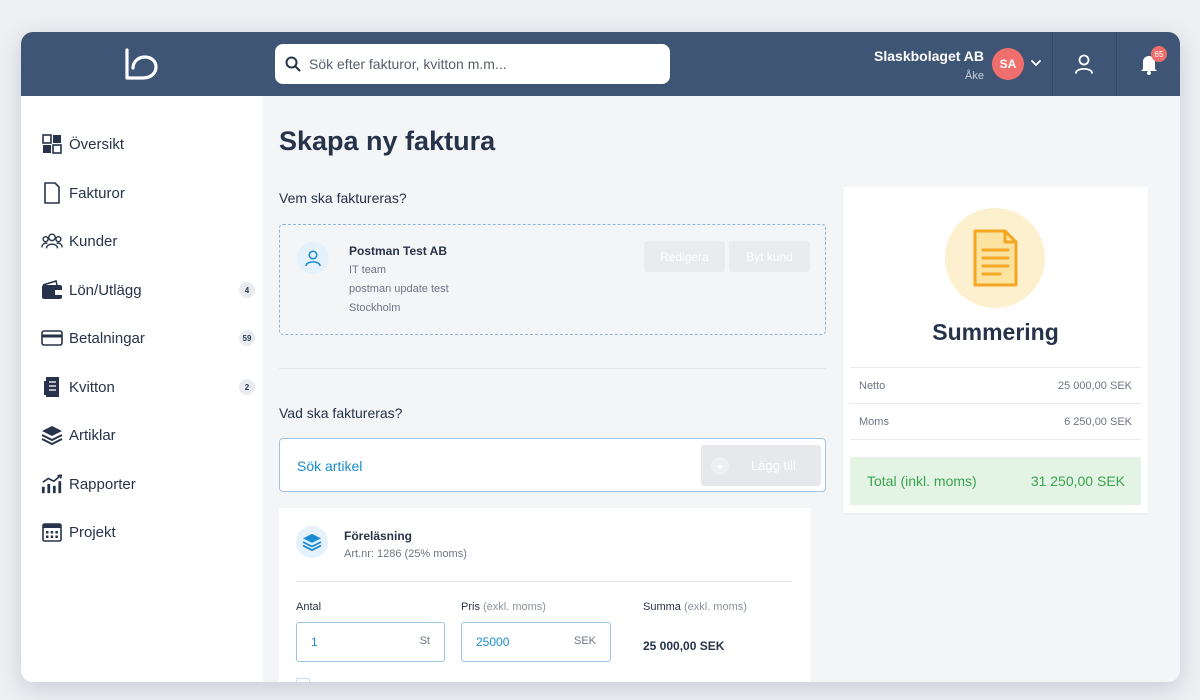 The height and width of the screenshot is (700, 1200). Describe the element at coordinates (92, 387) in the screenshot. I see `sidebar-item-label: Kvitton` at that location.